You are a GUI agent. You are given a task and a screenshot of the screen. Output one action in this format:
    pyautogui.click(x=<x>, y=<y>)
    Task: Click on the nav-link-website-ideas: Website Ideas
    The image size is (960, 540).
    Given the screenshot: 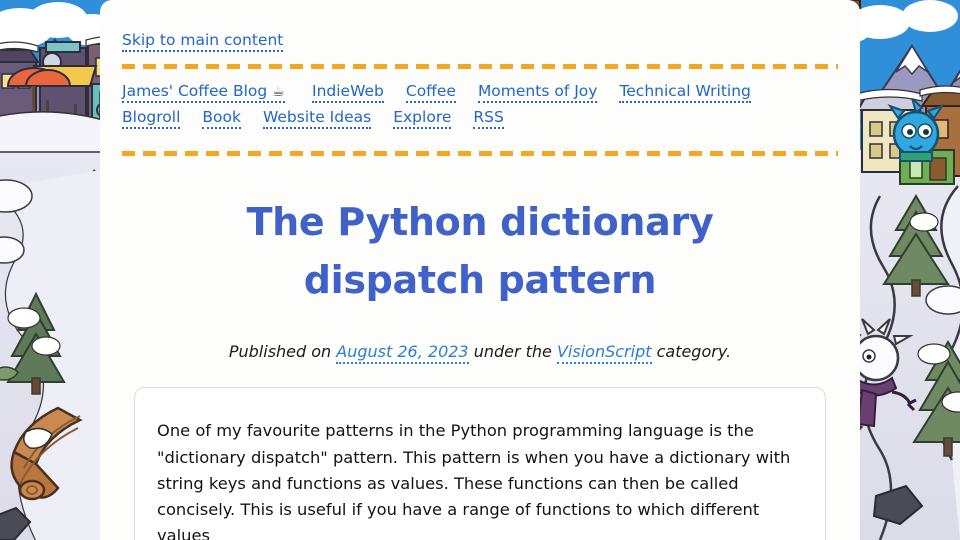 What is the action you would take?
    pyautogui.click(x=317, y=119)
    